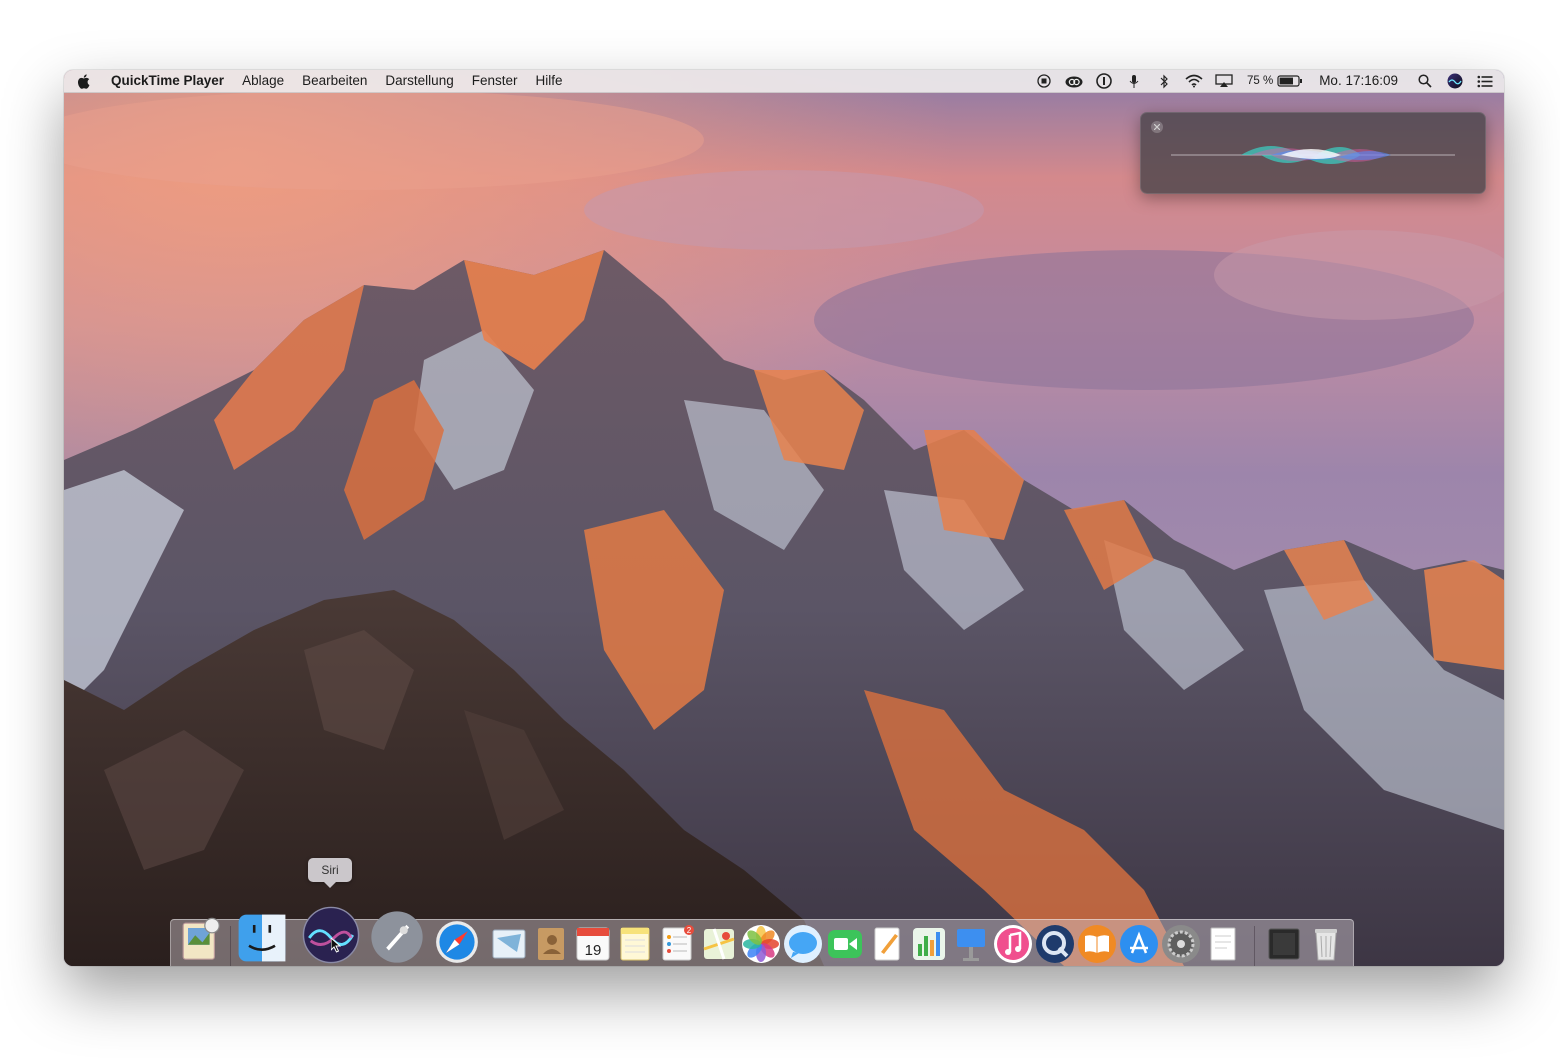  Describe the element at coordinates (262, 938) in the screenshot. I see `finder-icon` at that location.